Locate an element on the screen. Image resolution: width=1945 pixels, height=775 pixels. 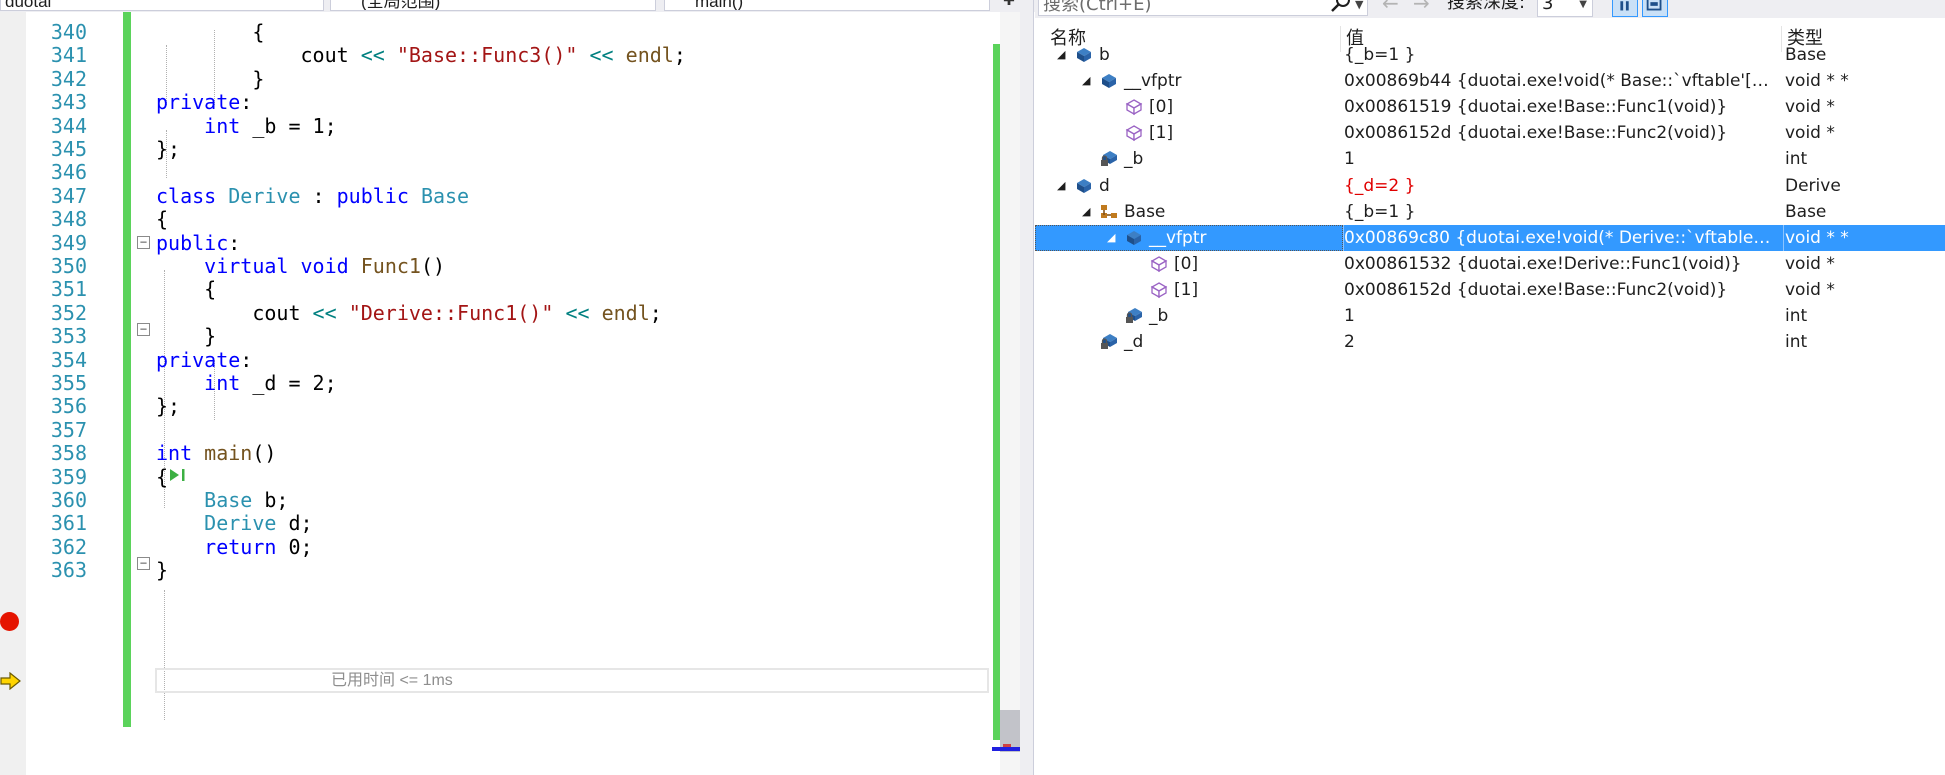
code-token: class is located at coordinates (186, 195).